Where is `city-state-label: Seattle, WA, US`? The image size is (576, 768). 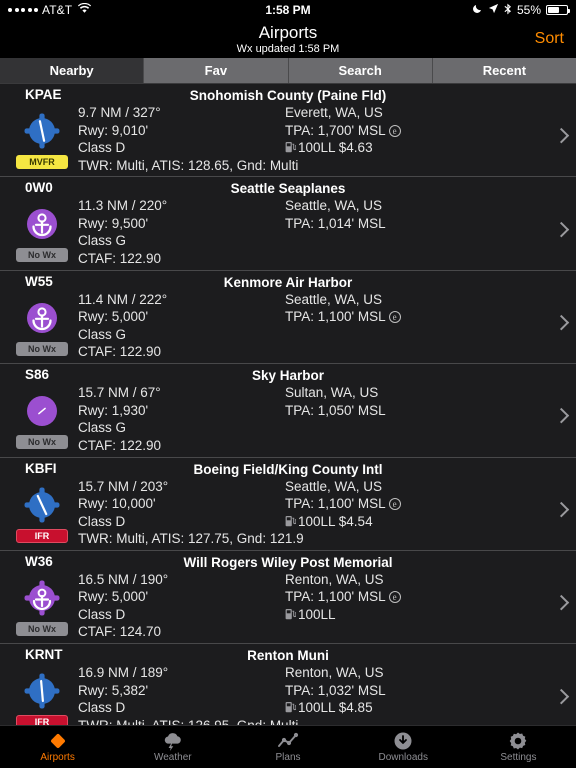 city-state-label: Seattle, WA, US is located at coordinates (334, 206).